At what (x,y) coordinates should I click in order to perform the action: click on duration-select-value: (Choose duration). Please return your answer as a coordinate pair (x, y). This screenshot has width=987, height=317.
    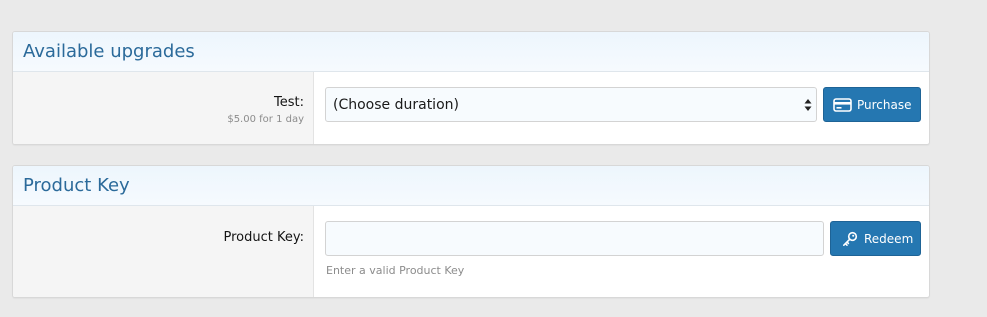
    Looking at the image, I should click on (396, 104).